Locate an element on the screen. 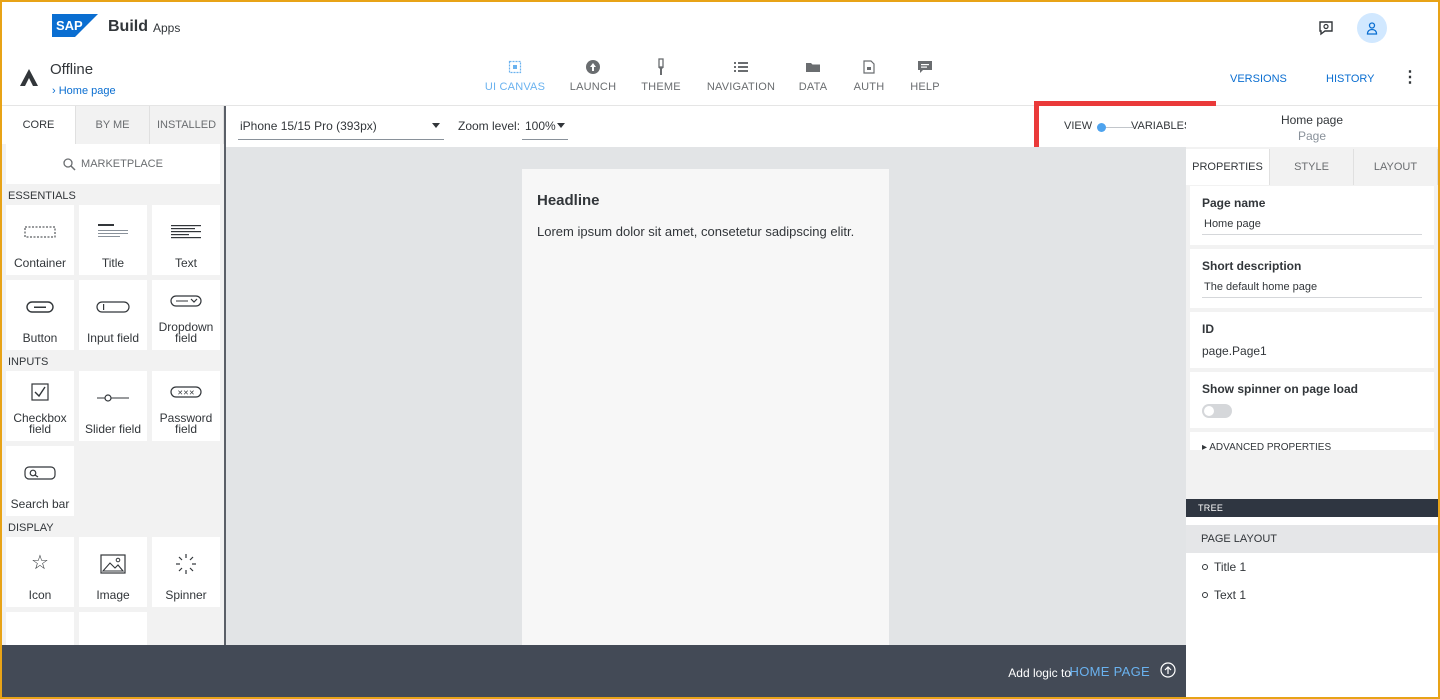  page-layout-header: PAGE LAYOUT is located at coordinates (1312, 539).